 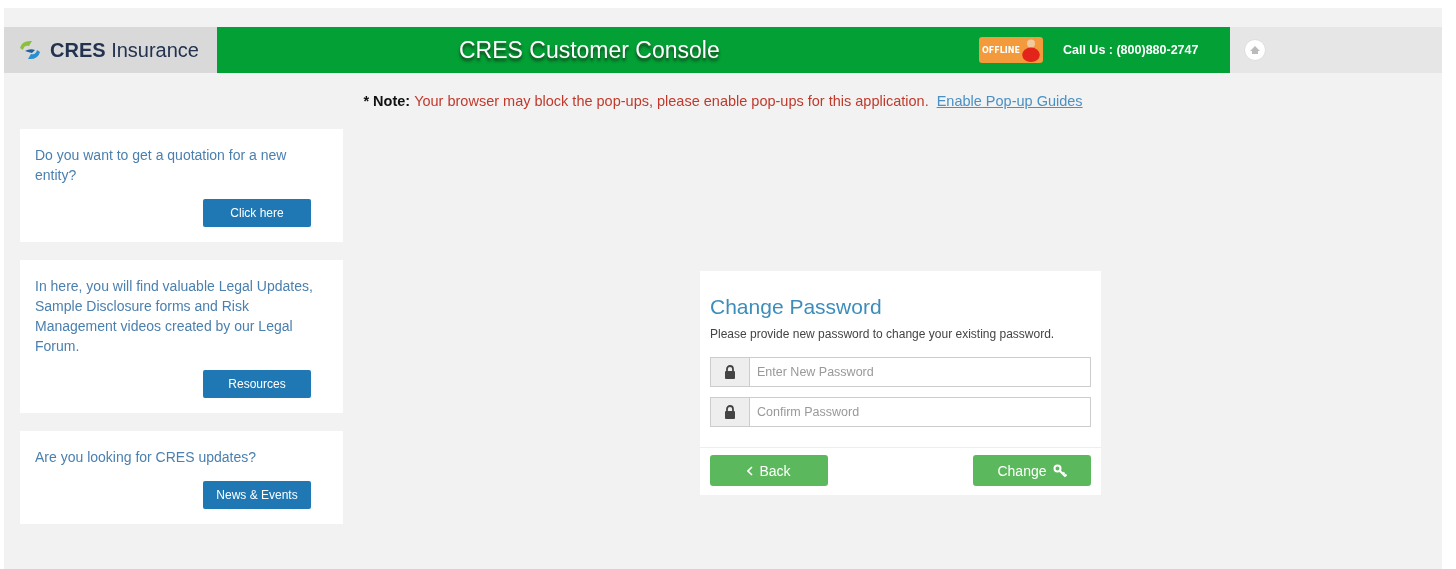 What do you see at coordinates (257, 495) in the screenshot?
I see `card-button: News & Events` at bounding box center [257, 495].